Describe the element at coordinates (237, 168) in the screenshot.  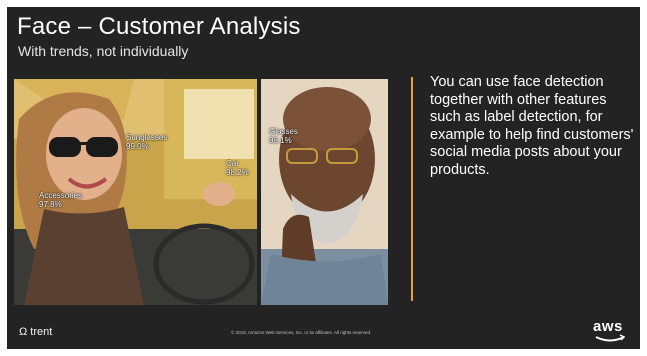
I see `tag-car: Car 98.2%` at that location.